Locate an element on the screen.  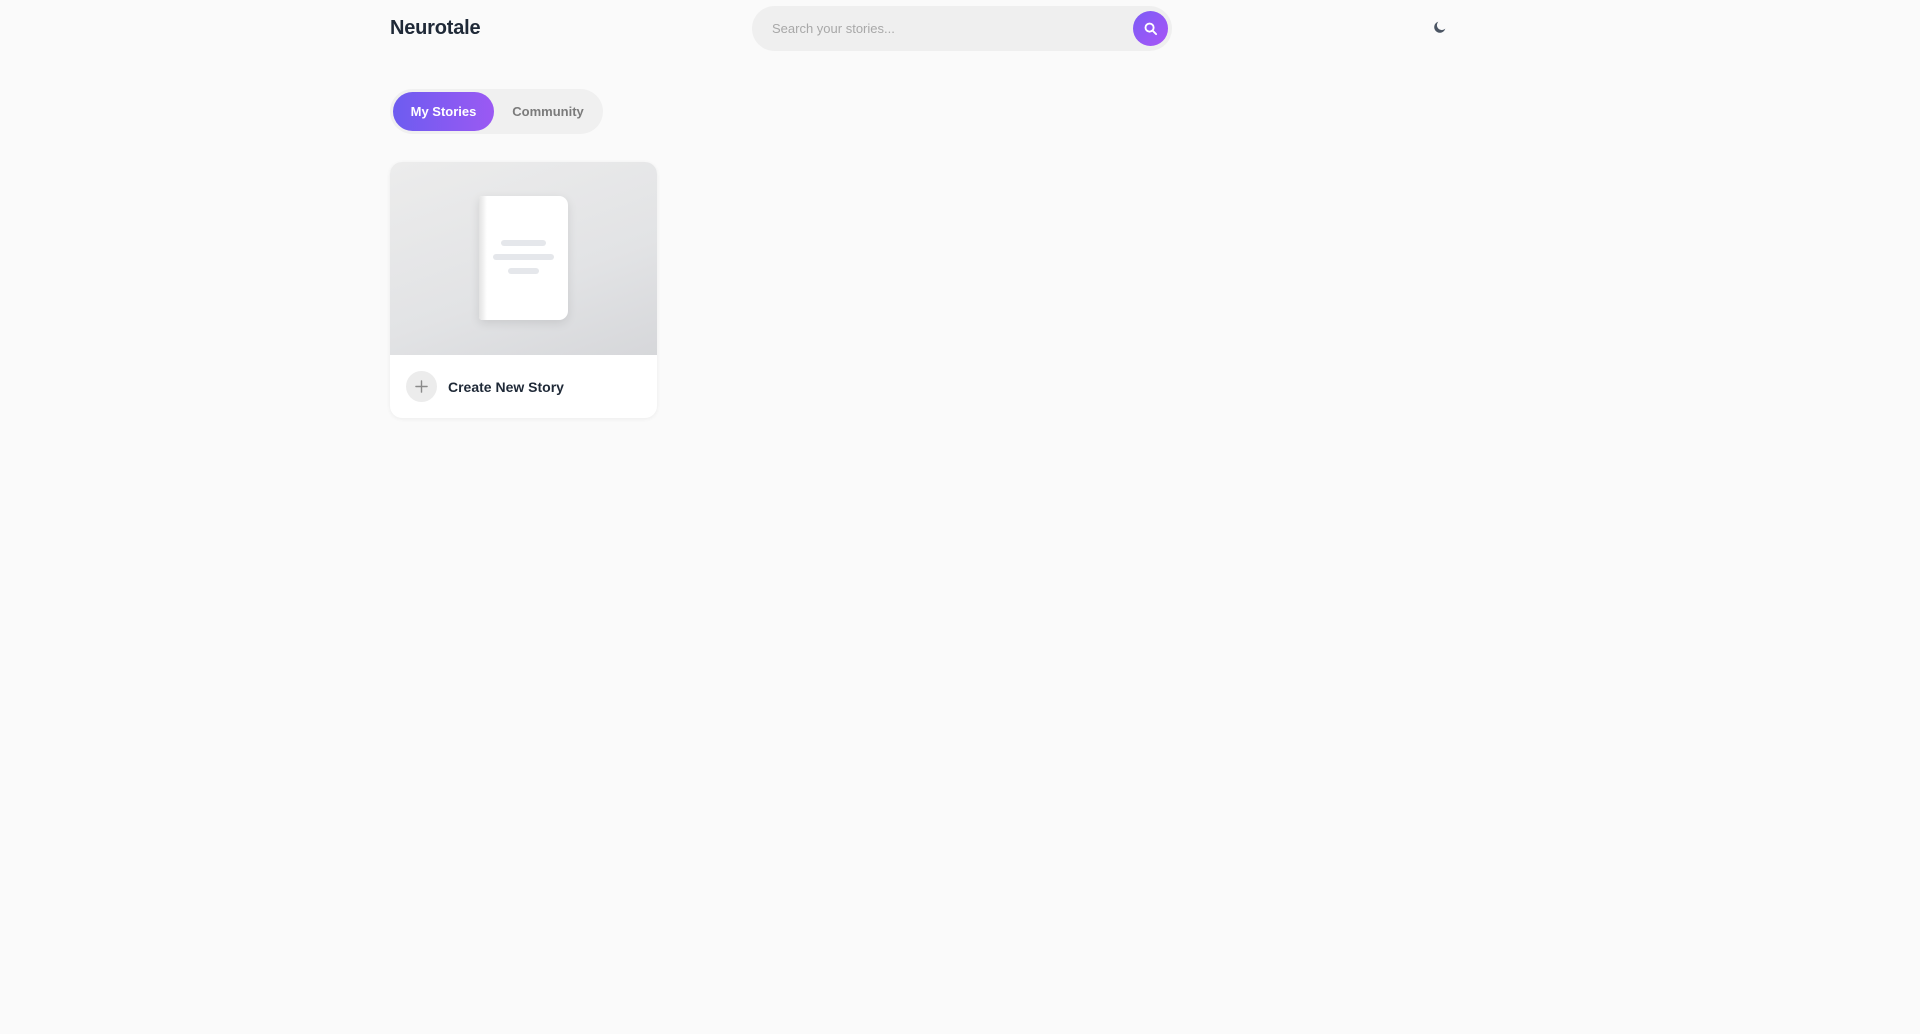
tab-my-stories: My Stories is located at coordinates (443, 111).